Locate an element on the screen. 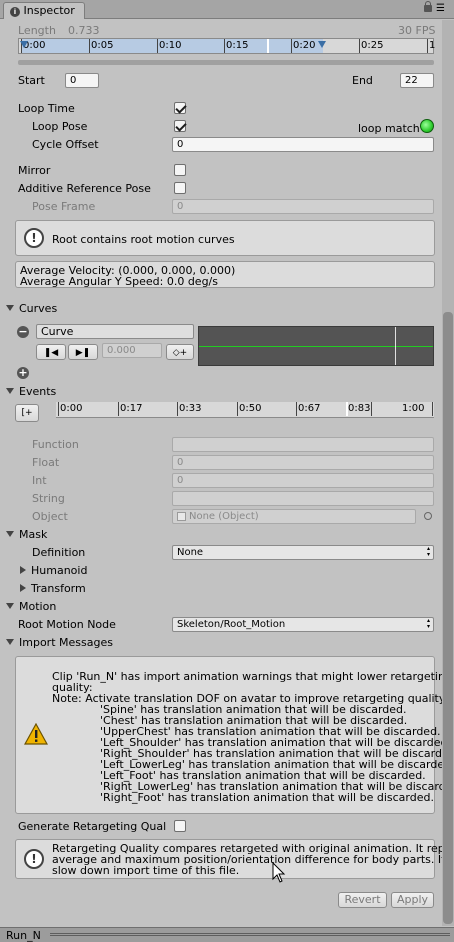 Image resolution: width=454 pixels, height=942 pixels. root-motion-node-dropdown: Skeleton/Root_Motion is located at coordinates (303, 624).